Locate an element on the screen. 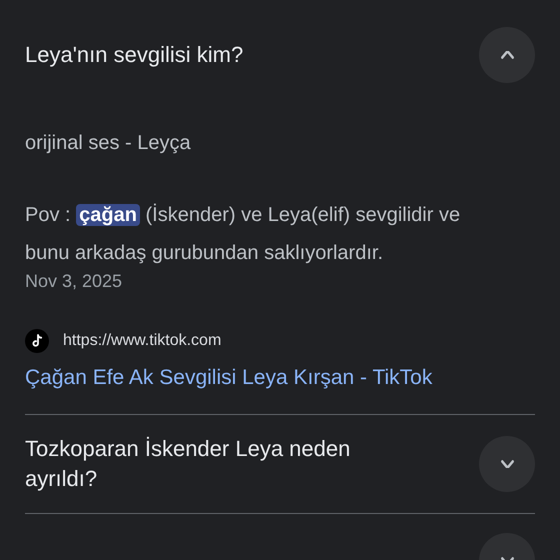 This screenshot has height=560, width=560. answer-text: Pov : çağan (İskender) ve Leya(elif) sevgilidir ve bunu arkadaş gurubundan saklıyorlardır. is located at coordinates (243, 234).